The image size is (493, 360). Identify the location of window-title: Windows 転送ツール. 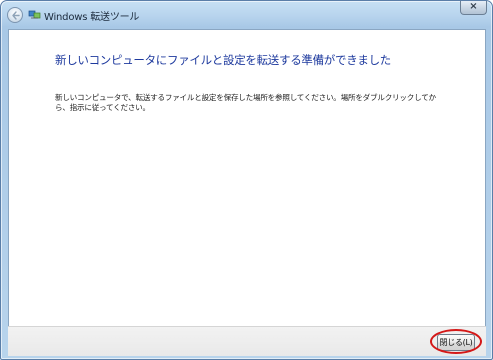
(92, 17).